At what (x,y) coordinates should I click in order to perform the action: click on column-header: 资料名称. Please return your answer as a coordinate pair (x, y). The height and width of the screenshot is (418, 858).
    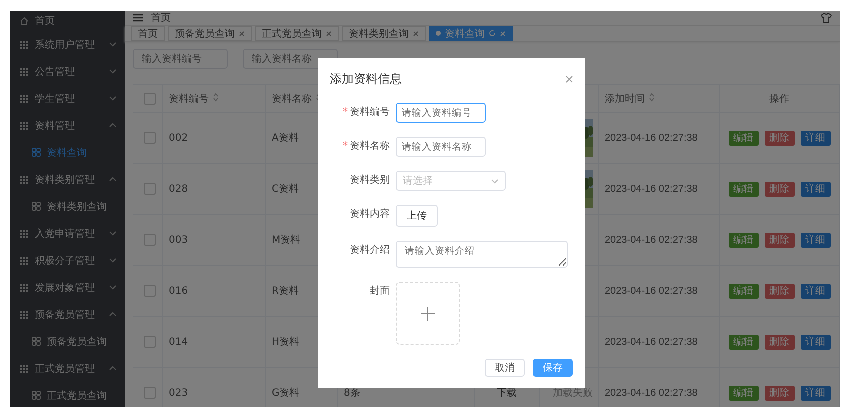
    Looking at the image, I should click on (292, 99).